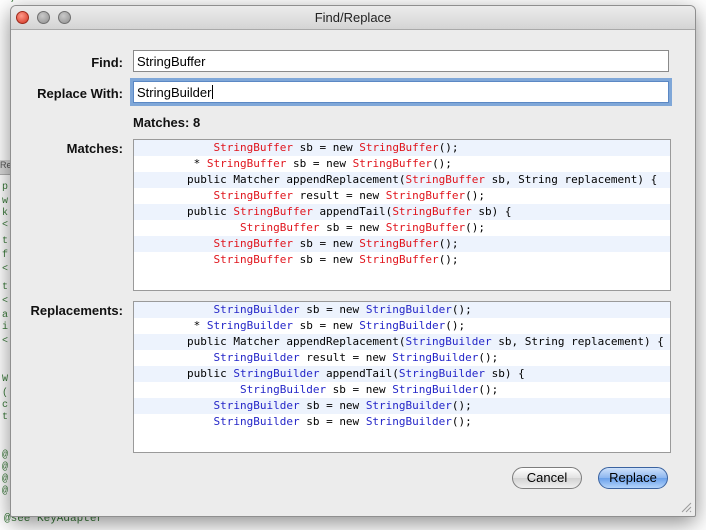  I want to click on background-code-fragment: (, so click(5, 393).